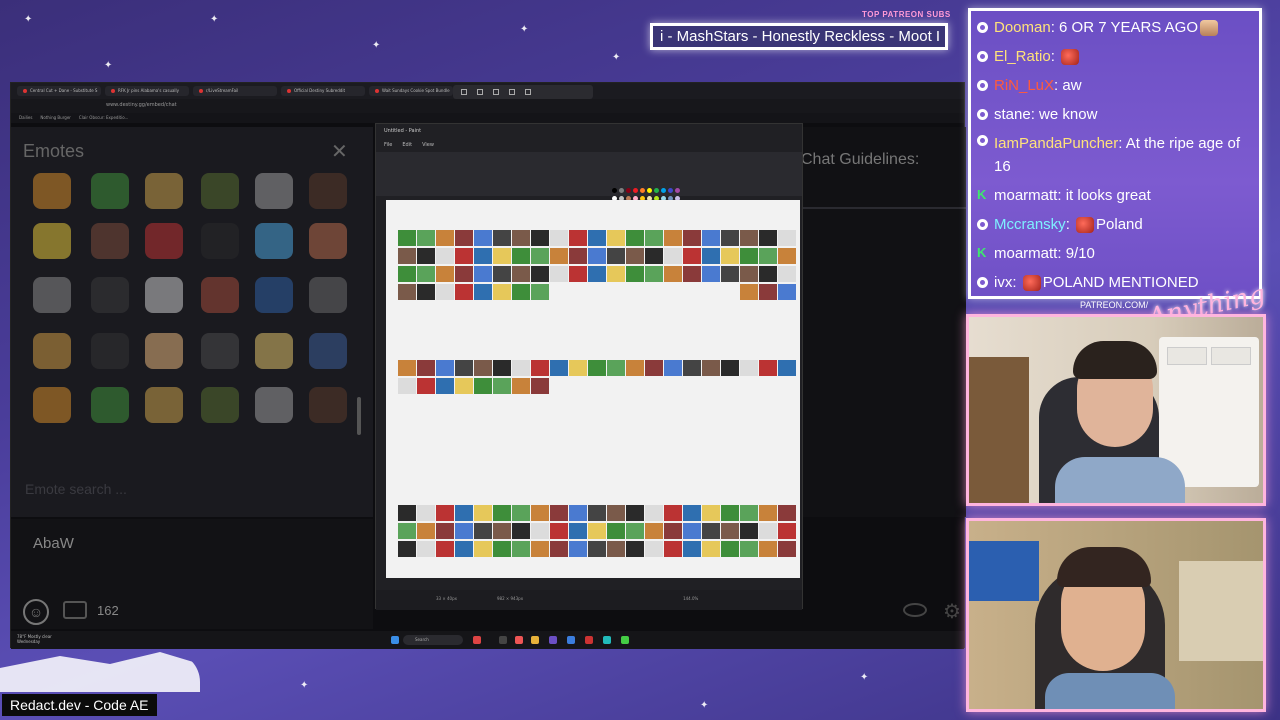 The image size is (1280, 720). I want to click on start-icon, so click(395, 640).